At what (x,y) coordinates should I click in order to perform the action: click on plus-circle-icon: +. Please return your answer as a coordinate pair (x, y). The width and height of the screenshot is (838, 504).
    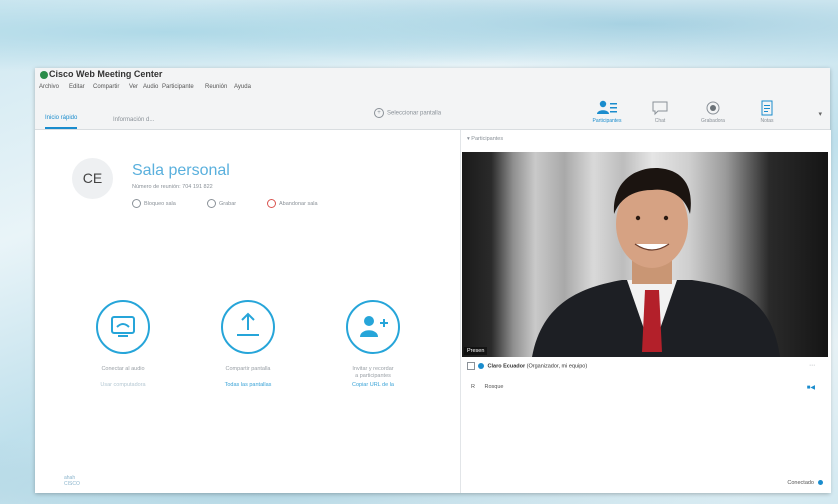
    Looking at the image, I should click on (379, 113).